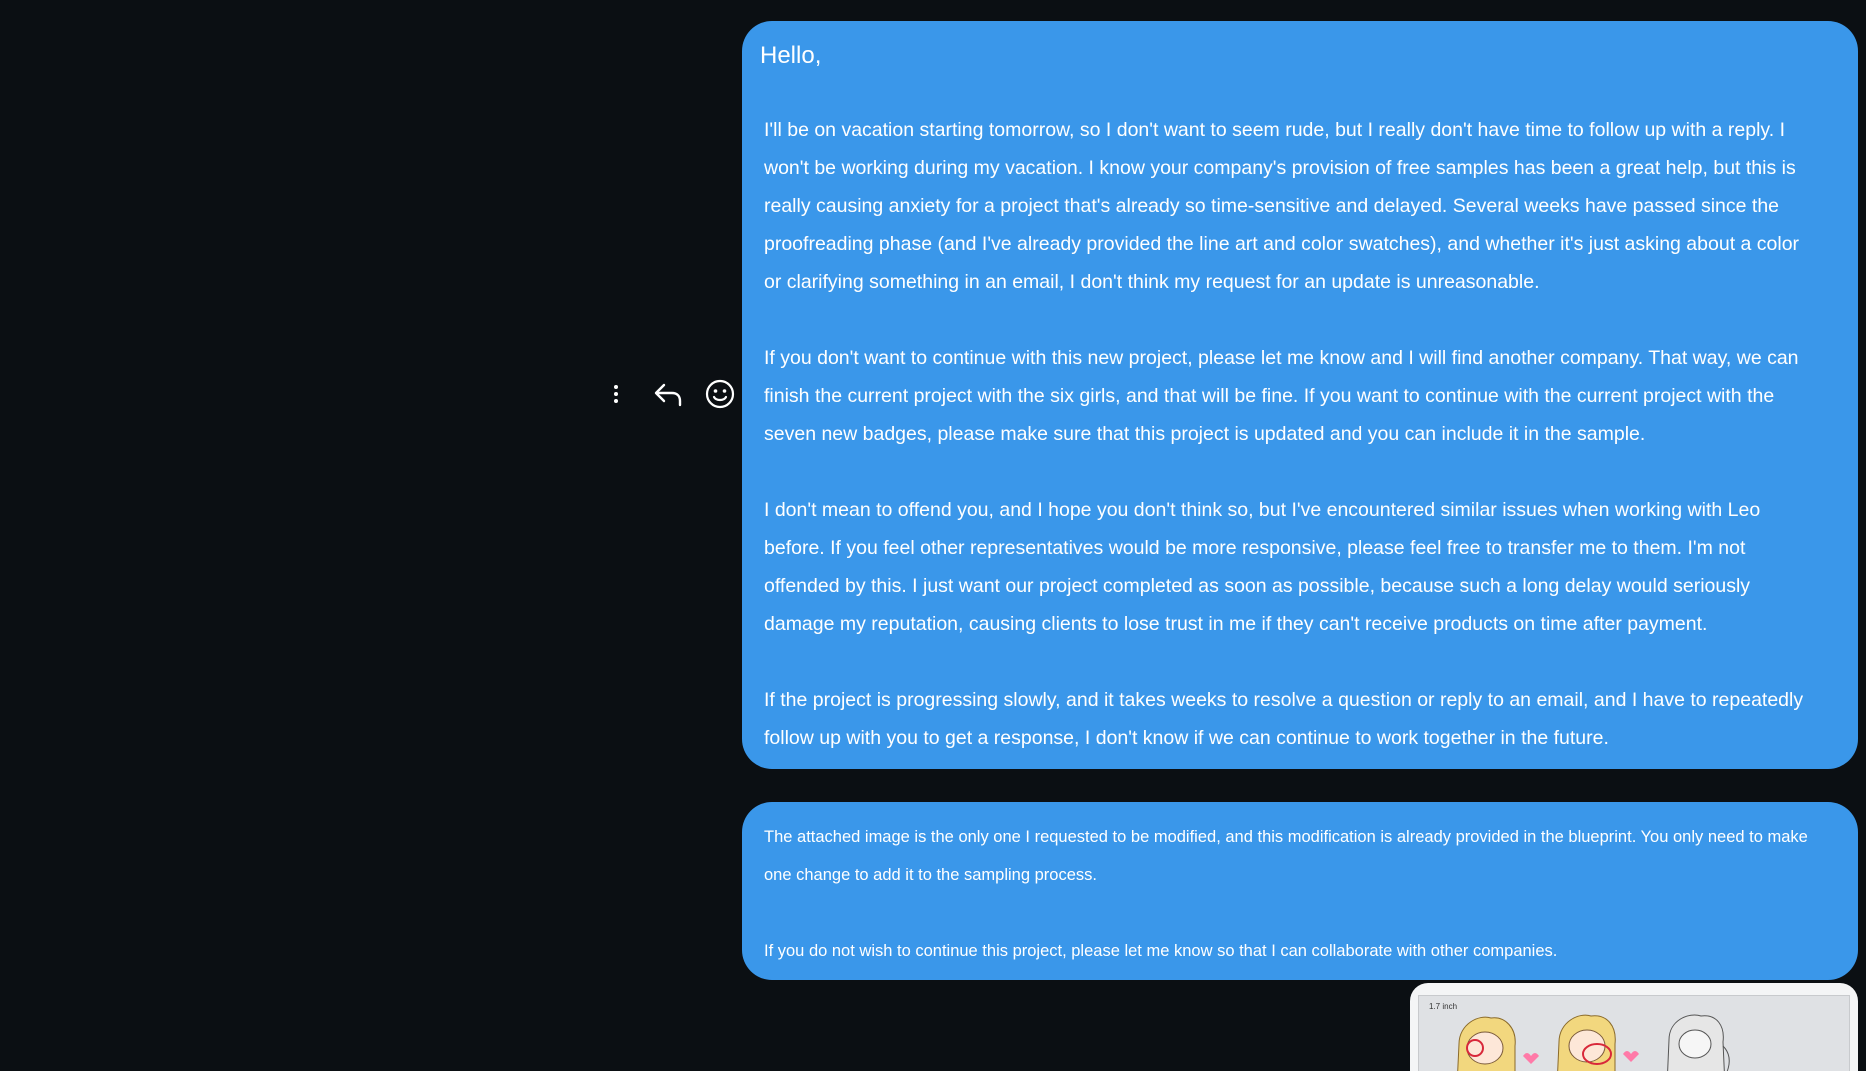 This screenshot has width=1866, height=1071. I want to click on react-button, so click(720, 394).